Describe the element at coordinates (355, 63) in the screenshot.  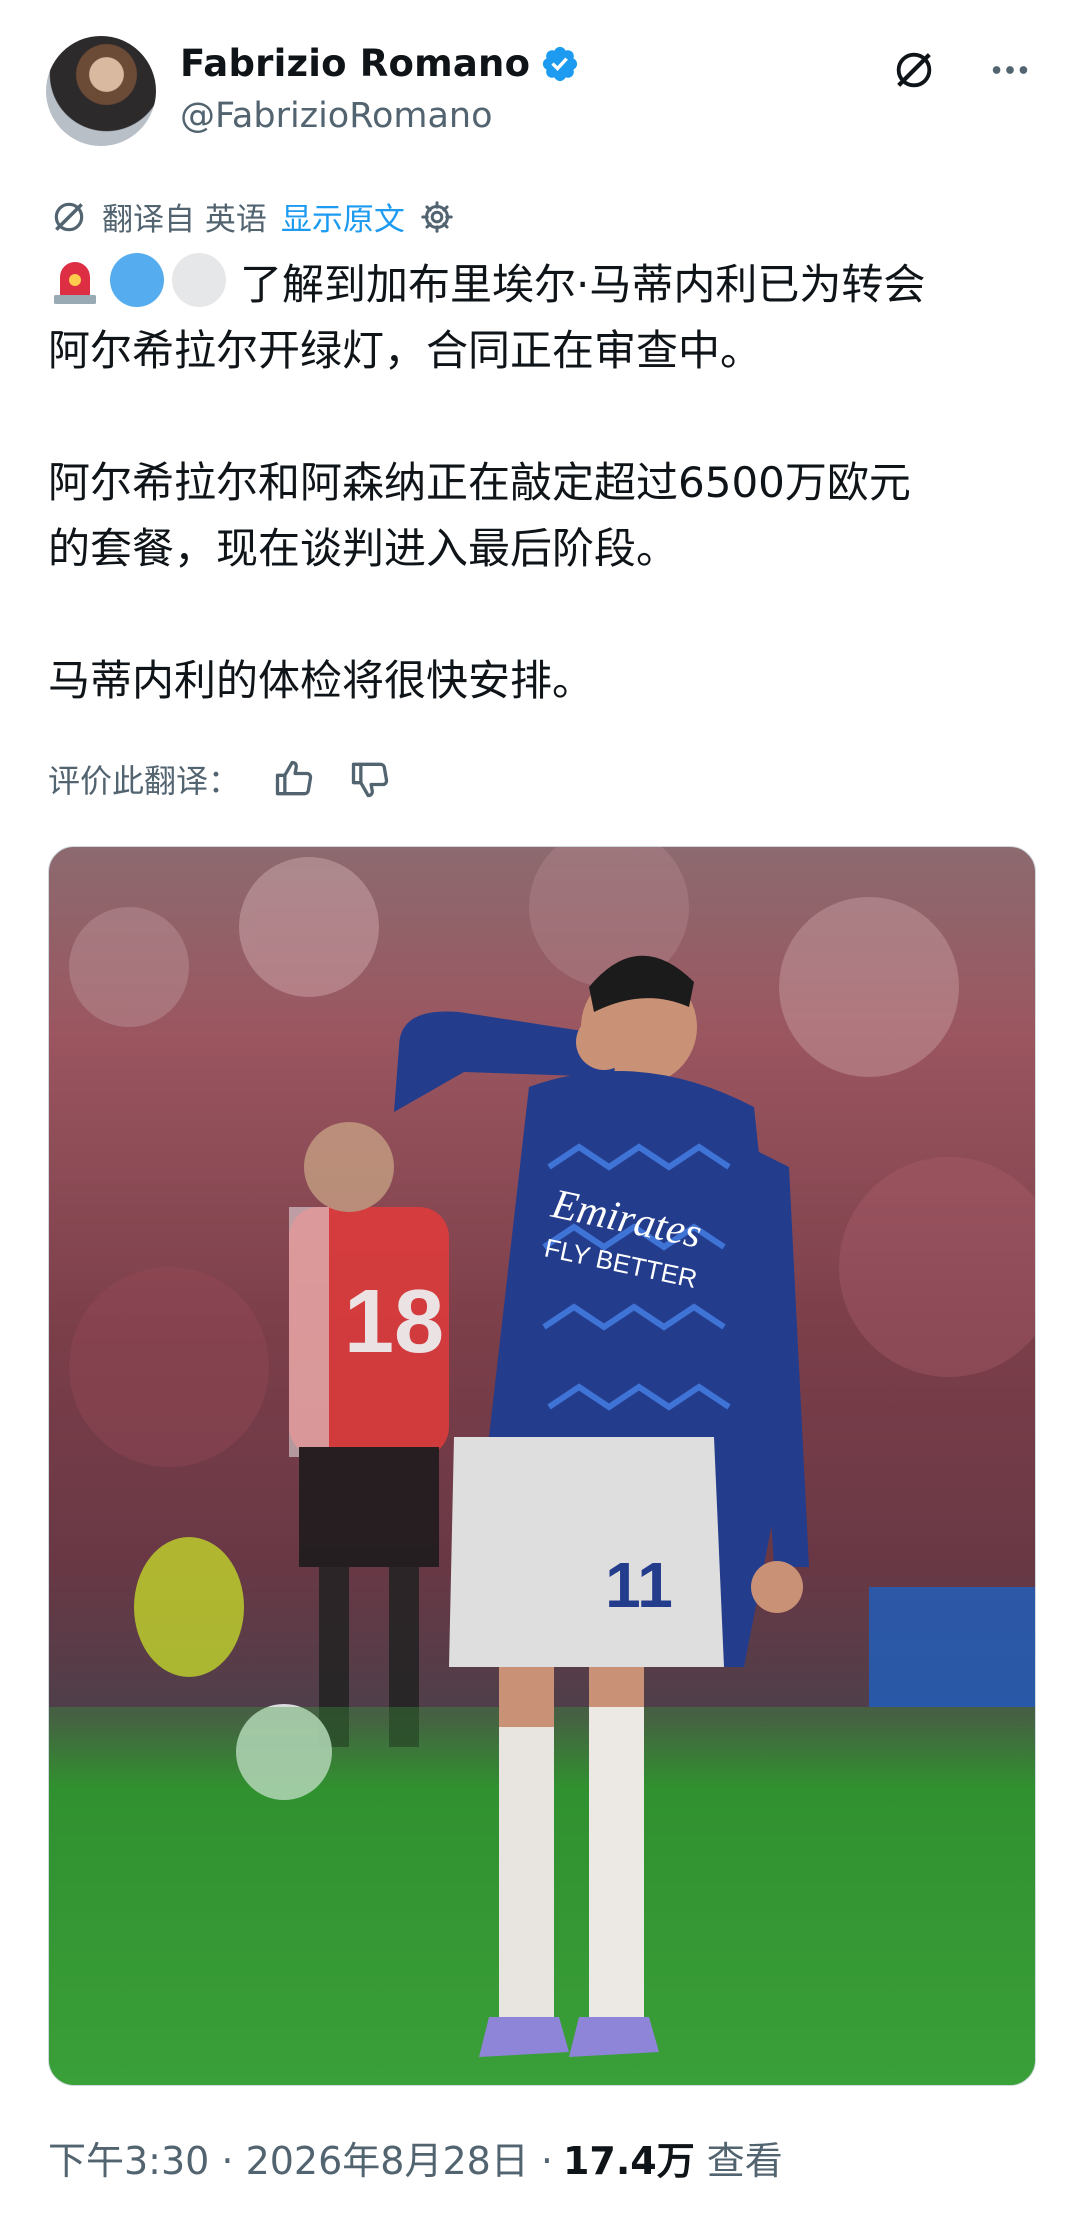
I see `author-name: Fabrizio Romano` at that location.